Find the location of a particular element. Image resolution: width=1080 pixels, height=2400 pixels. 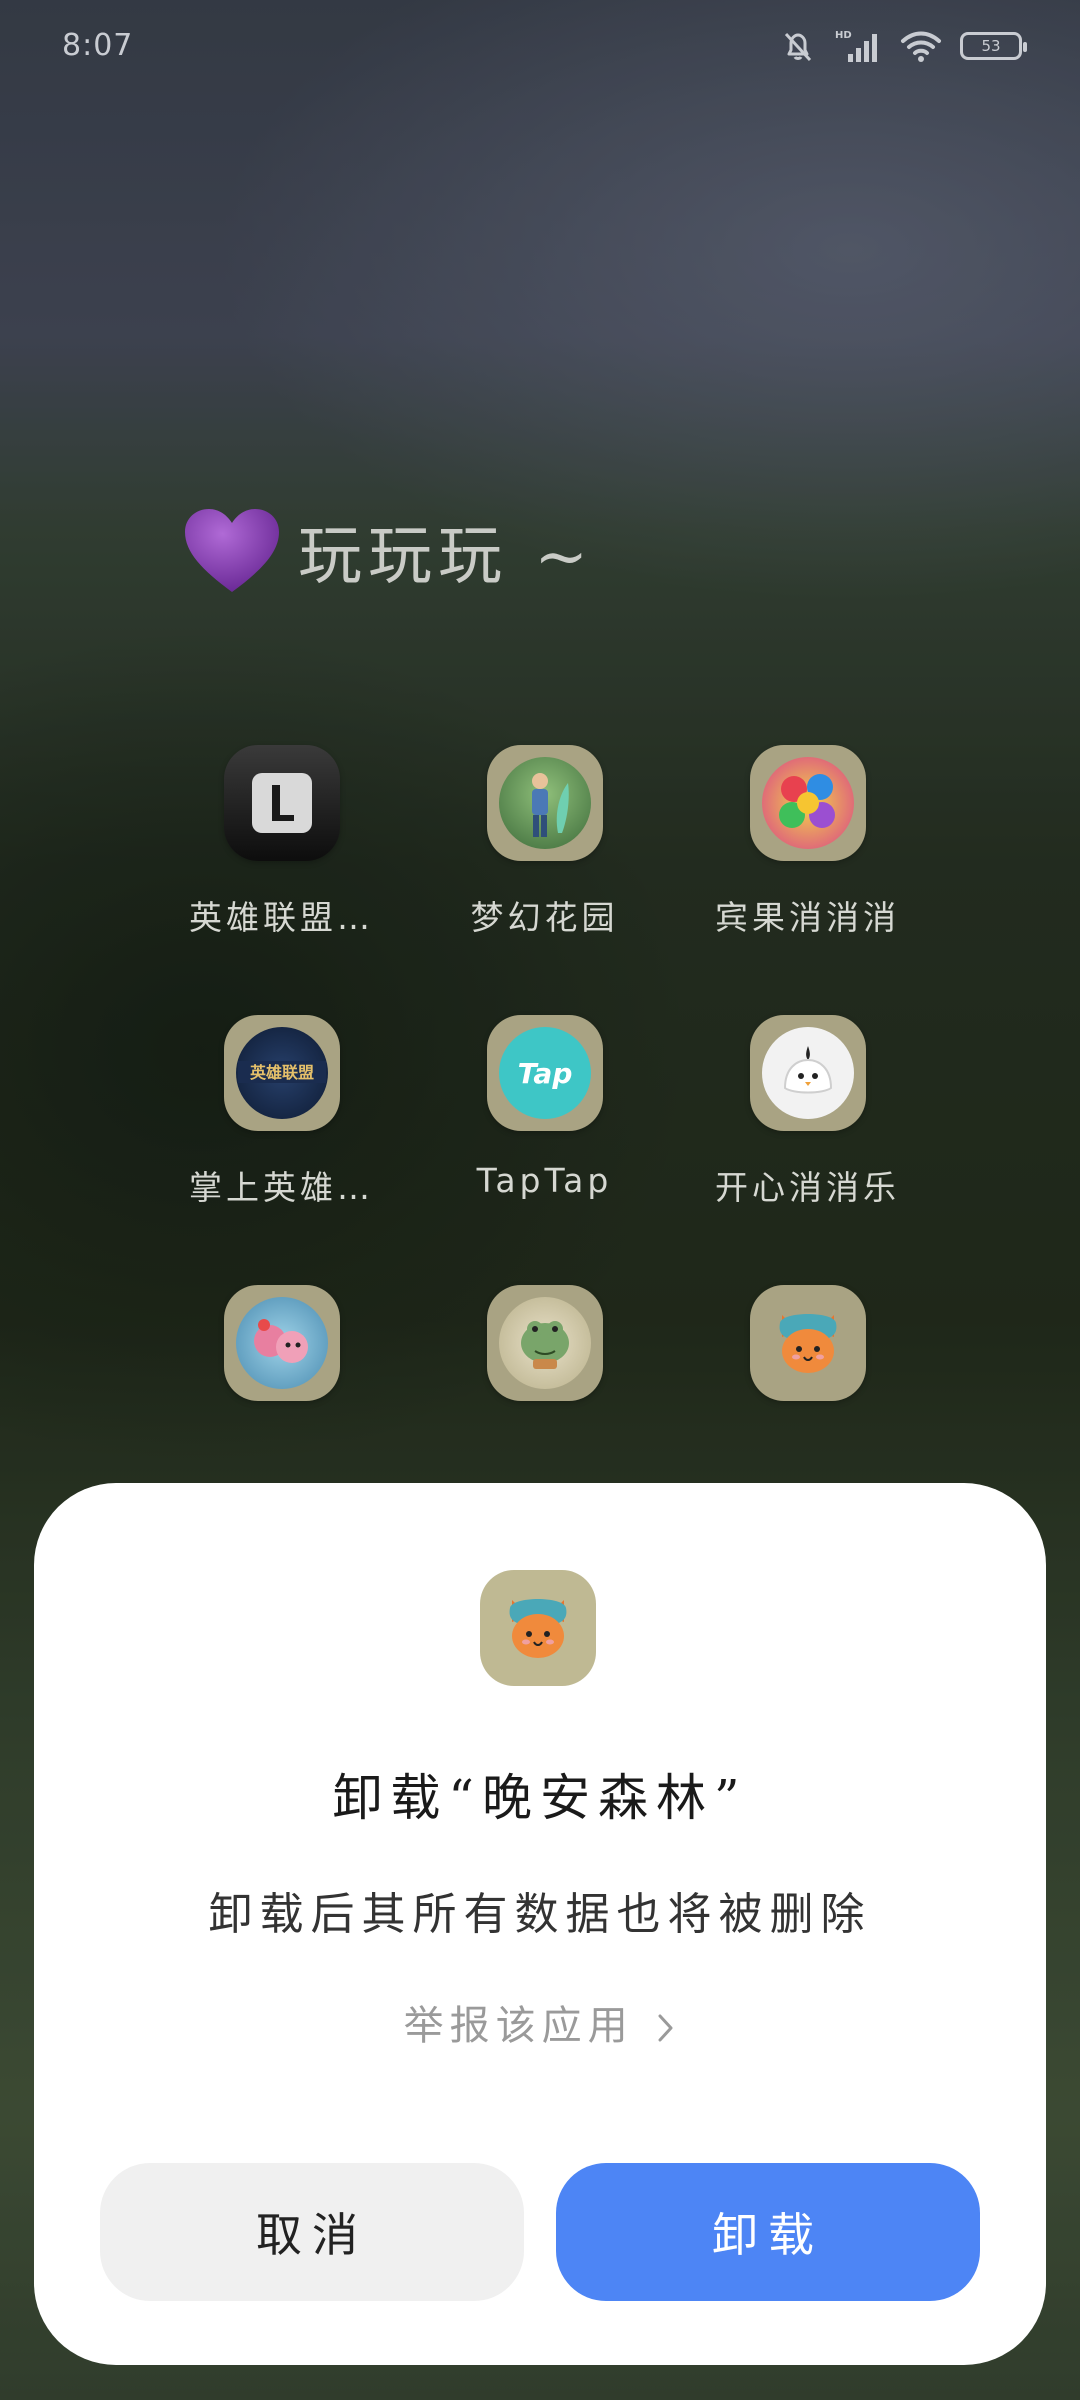

svg-text: HD is located at coordinates (843, 35).